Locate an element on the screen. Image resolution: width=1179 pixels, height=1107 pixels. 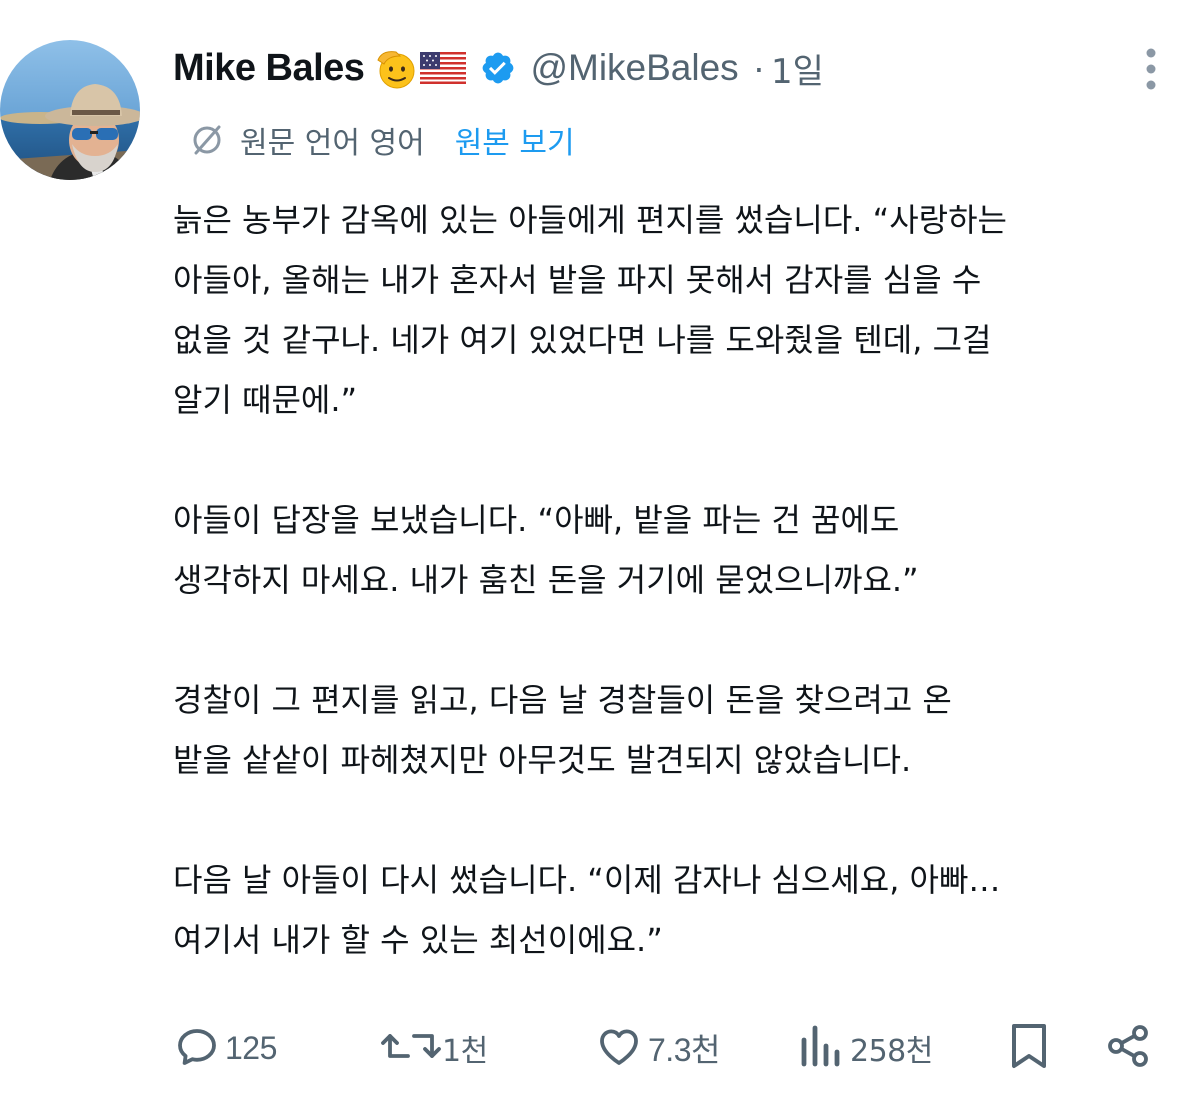
reply-count: 125 is located at coordinates (251, 1047).